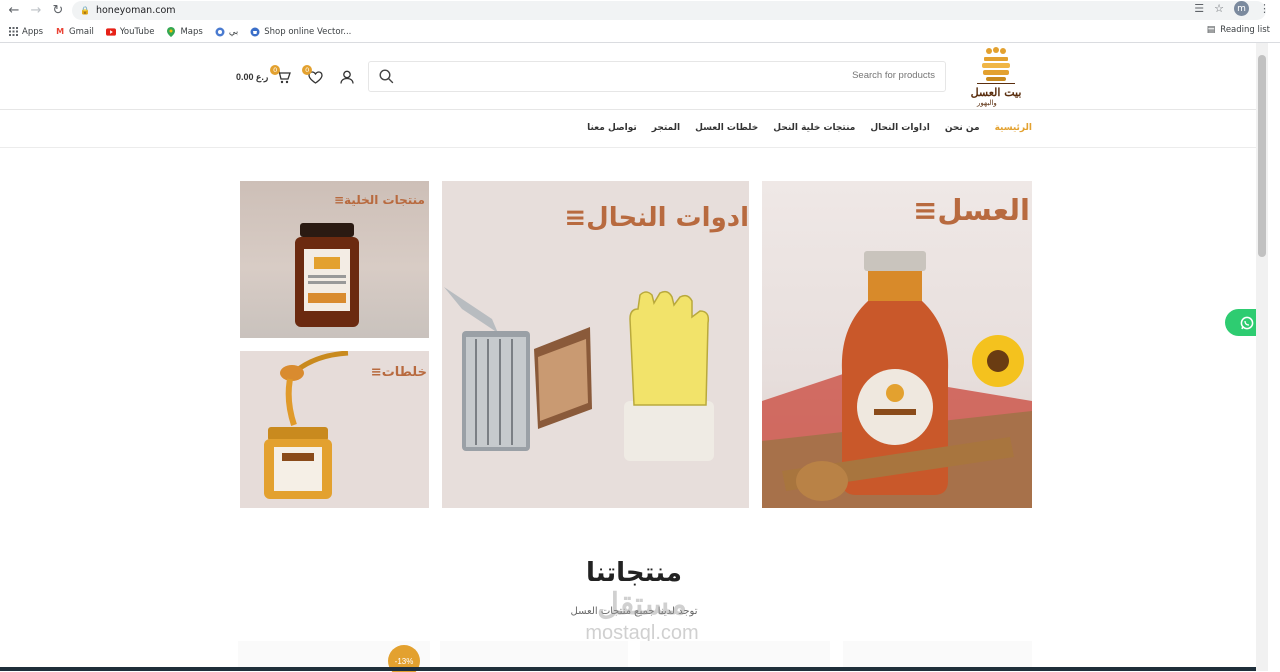  I want to click on nav-item-hive-products: منتجات خلية النحل, so click(814, 128).